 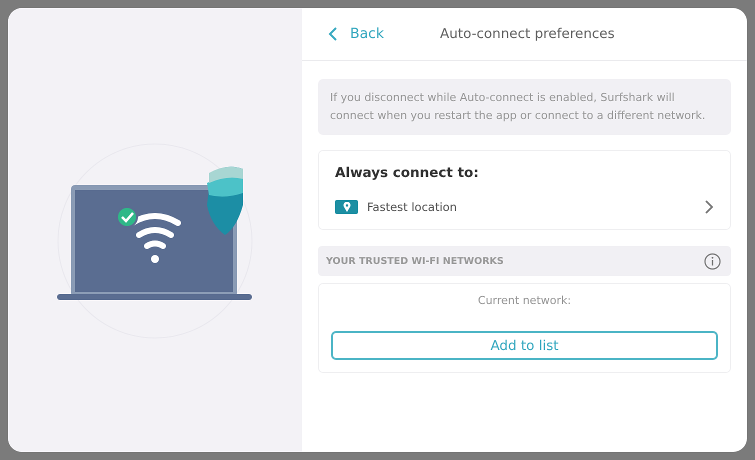 What do you see at coordinates (412, 207) in the screenshot?
I see `location-label: Fastest location` at bounding box center [412, 207].